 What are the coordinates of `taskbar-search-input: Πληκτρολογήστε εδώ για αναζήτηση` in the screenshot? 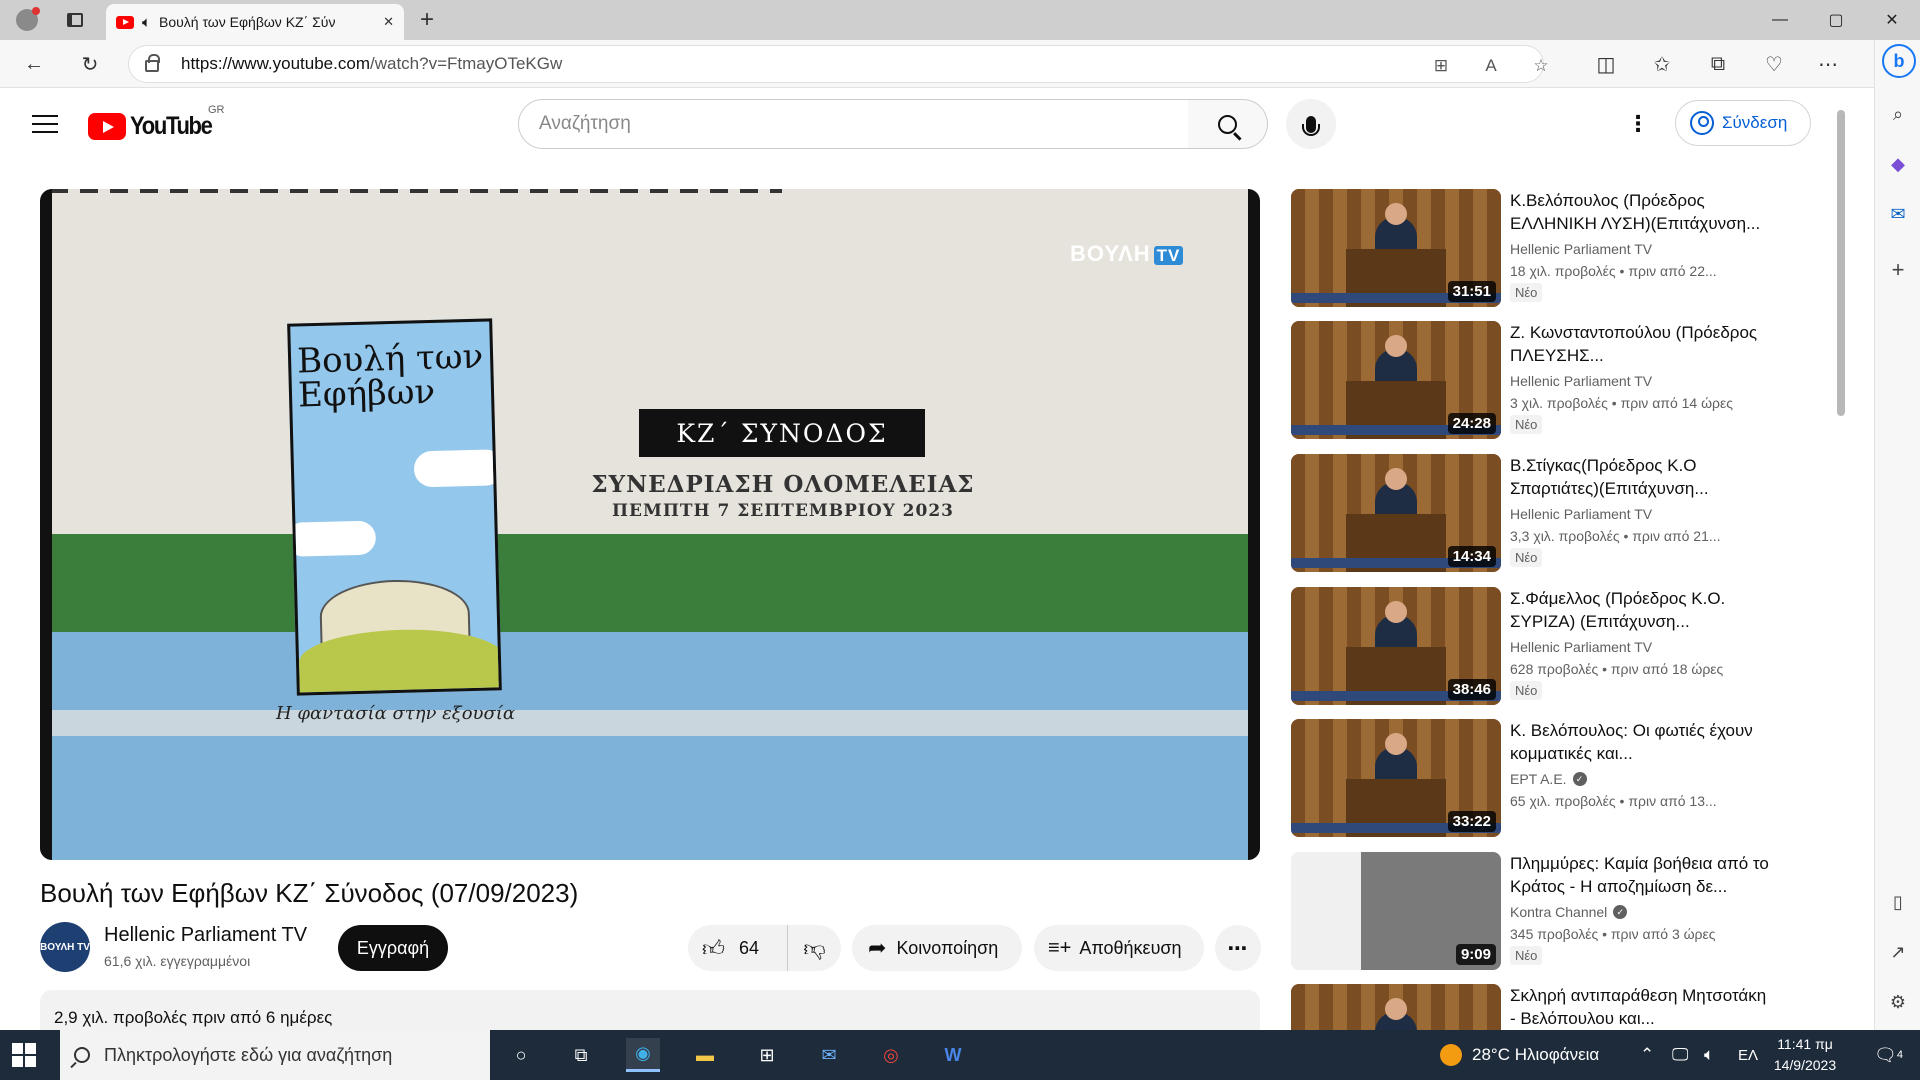 It's located at (275, 1055).